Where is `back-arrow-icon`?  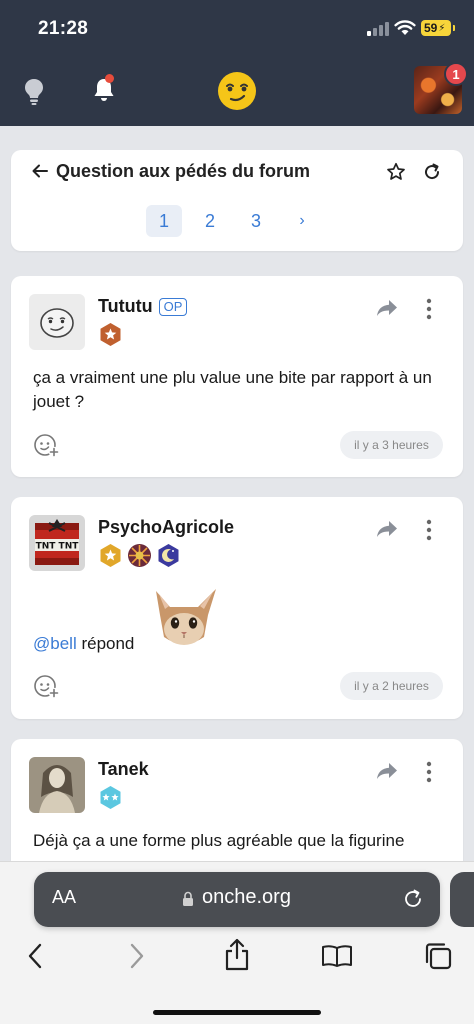
back-arrow-icon is located at coordinates (40, 171).